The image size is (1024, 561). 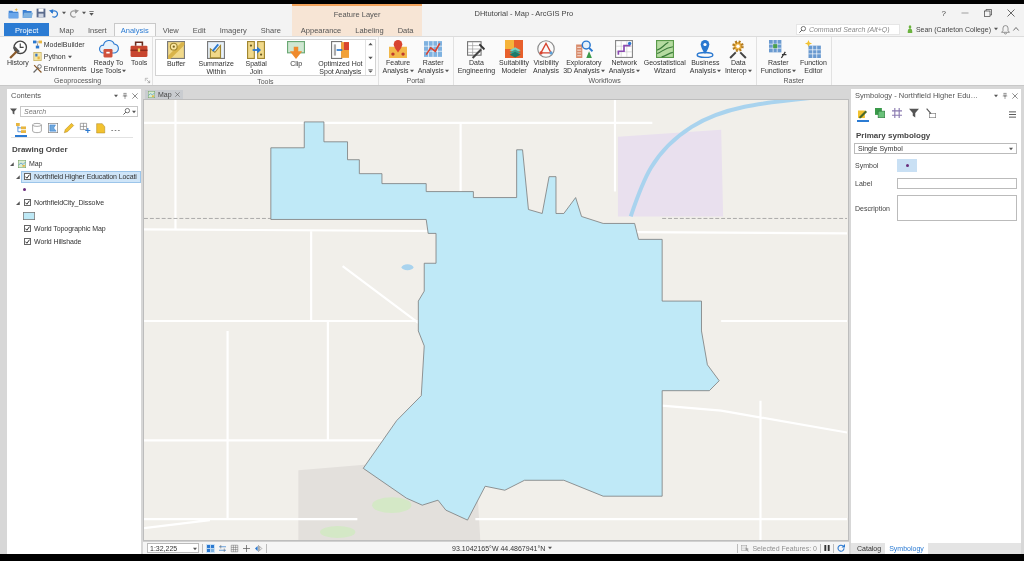 I want to click on gear-tools-icon, so click(x=738, y=49).